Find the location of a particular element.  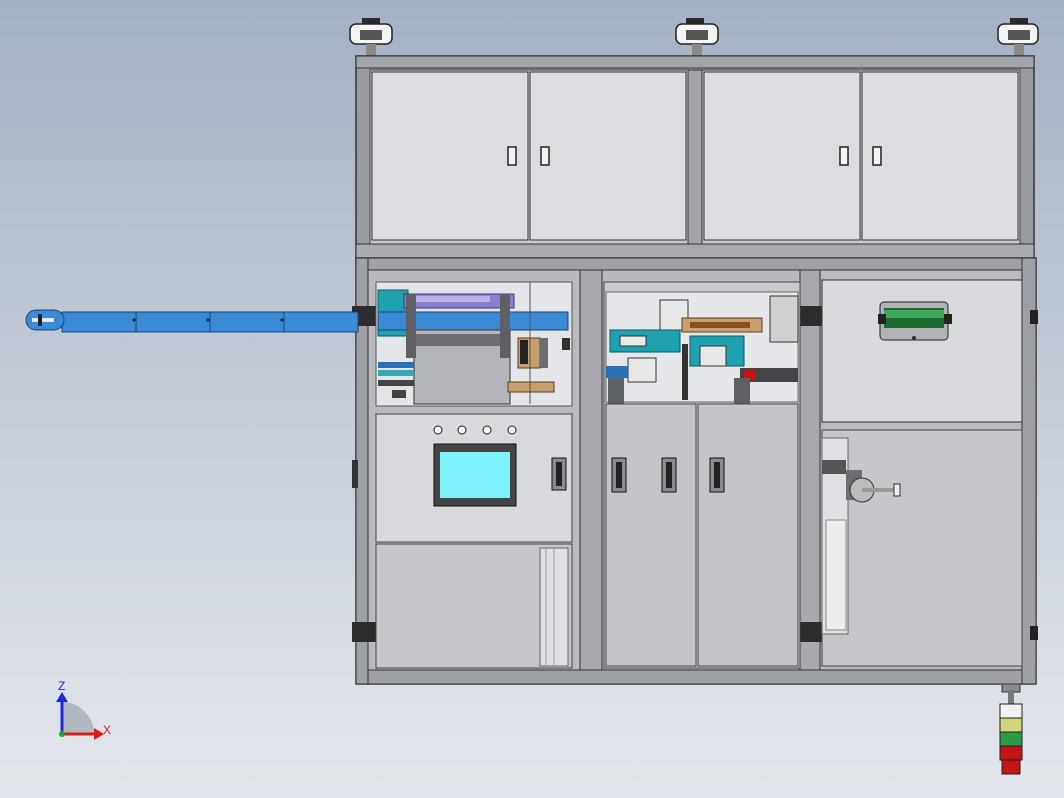

middle-mechanism is located at coordinates (702, 475).